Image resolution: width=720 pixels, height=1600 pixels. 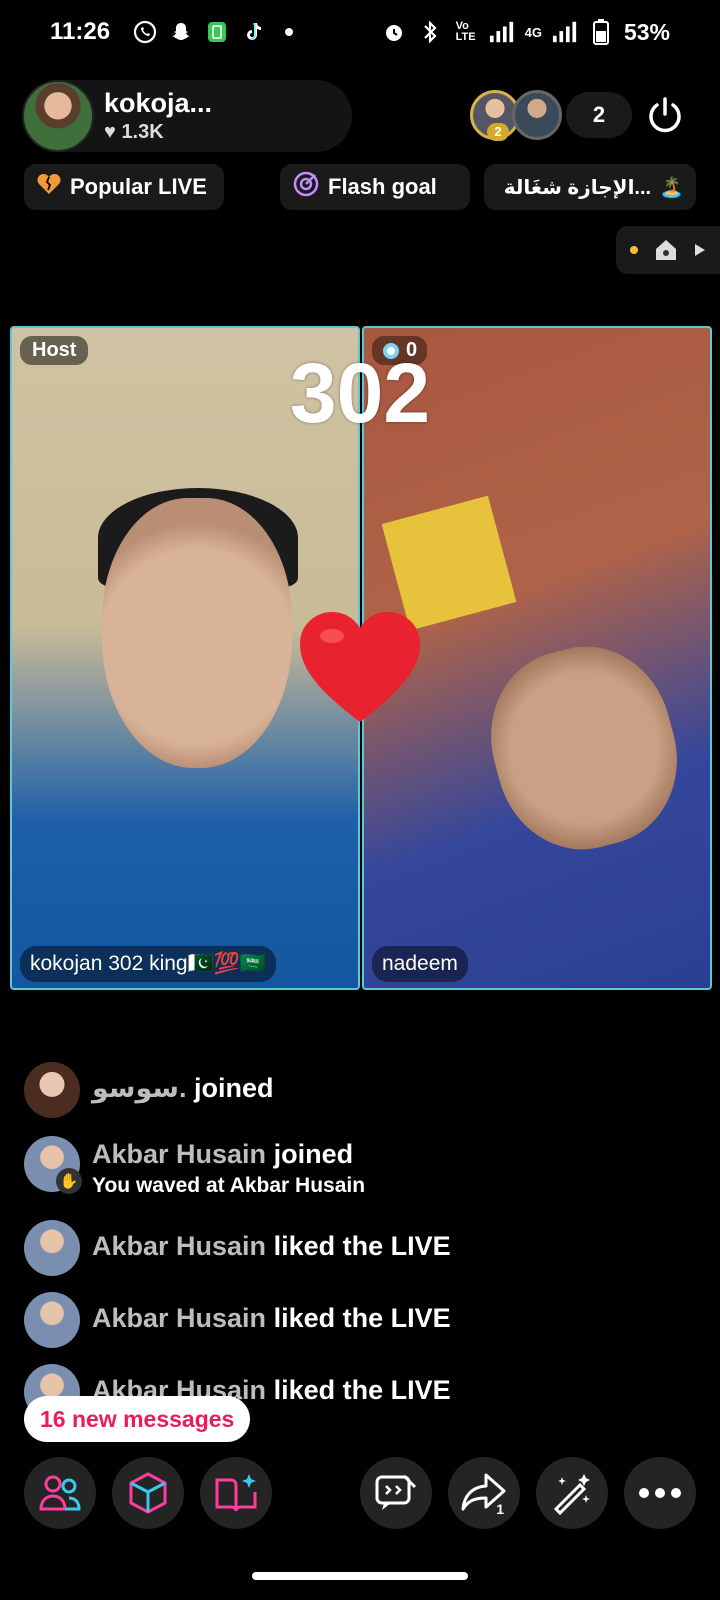 I want to click on chat-message: سوسو. joined, so click(x=149, y=1090).